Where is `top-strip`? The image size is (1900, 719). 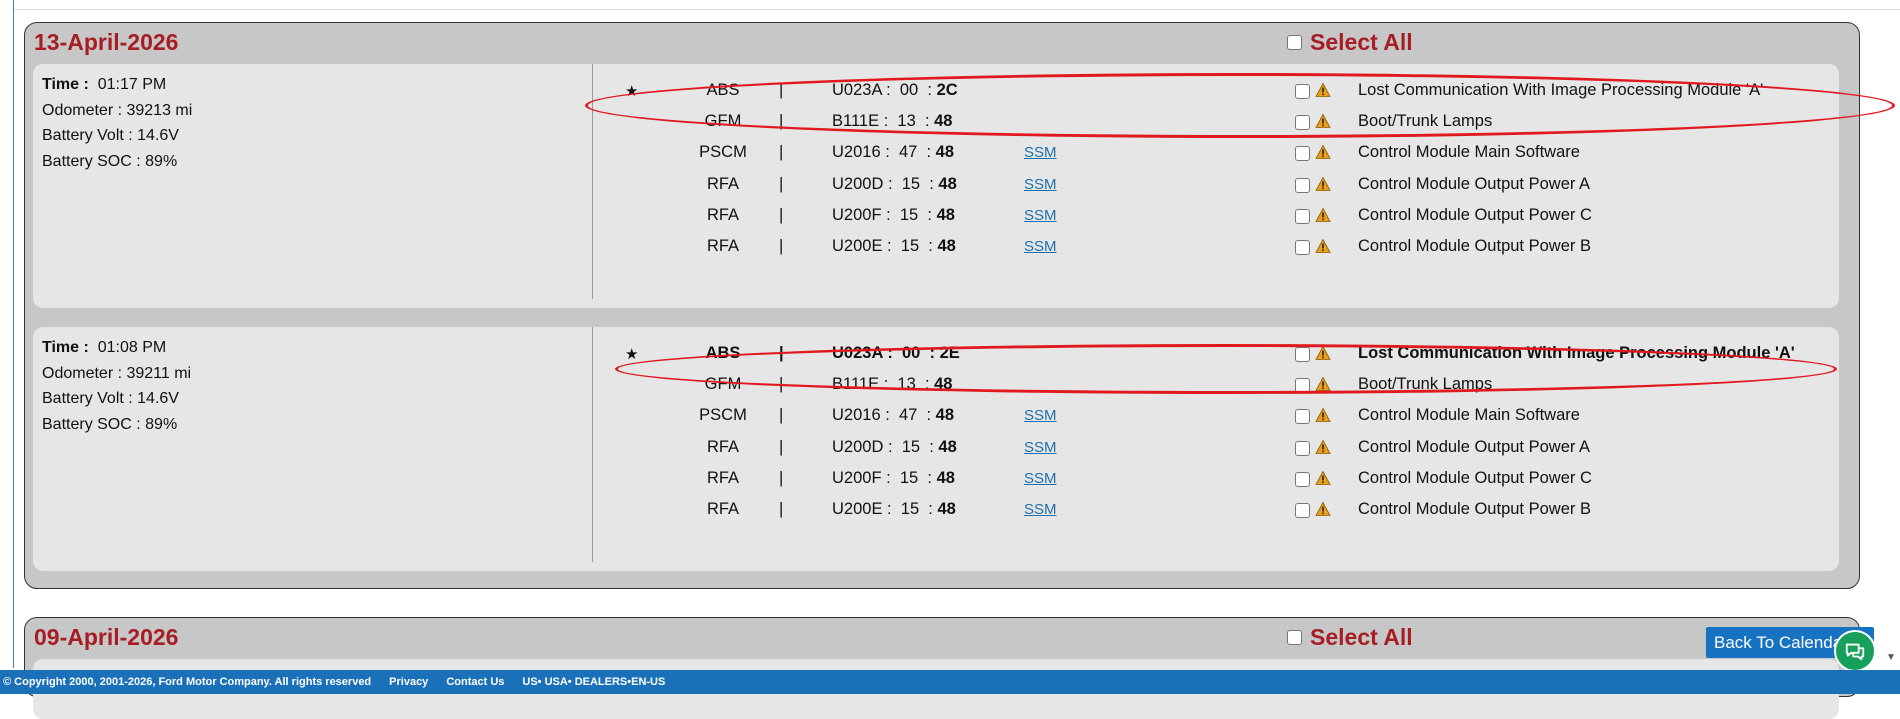 top-strip is located at coordinates (957, 5).